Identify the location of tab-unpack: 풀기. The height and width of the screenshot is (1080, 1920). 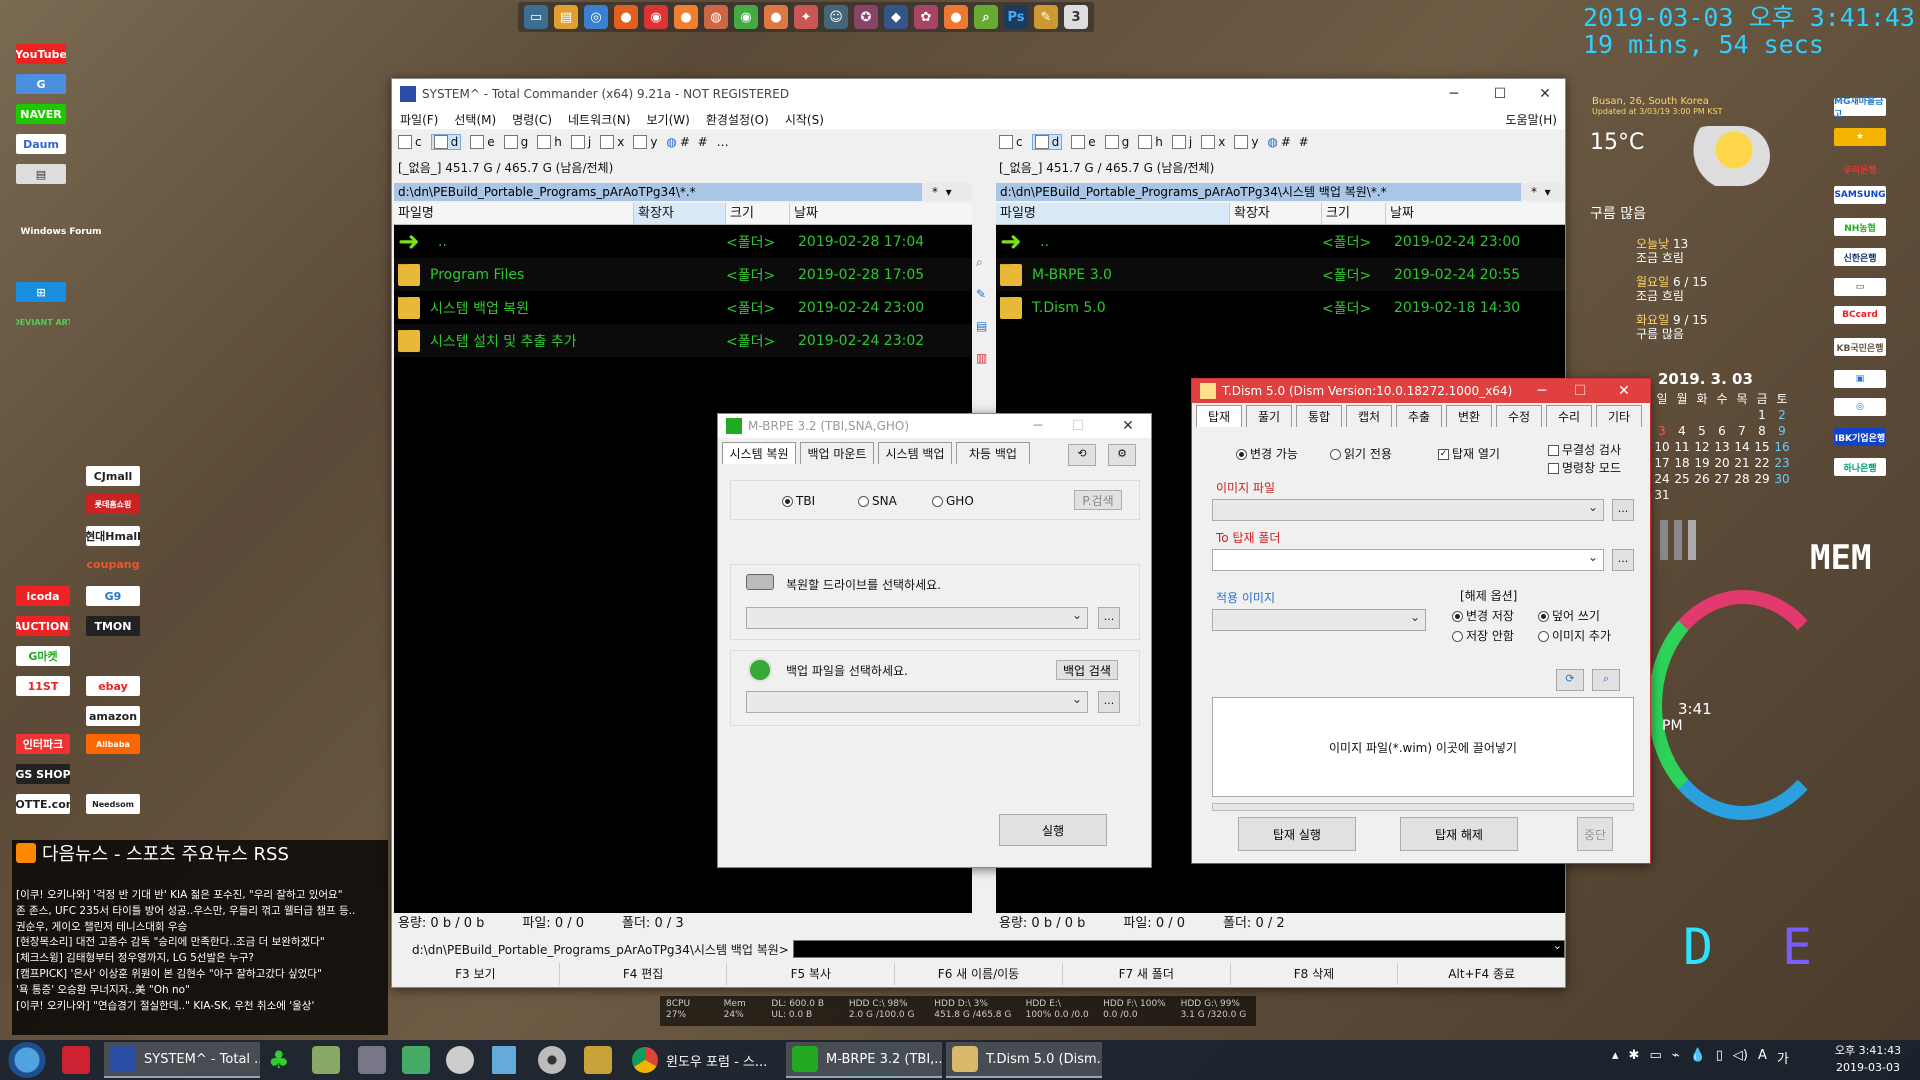
(1269, 416).